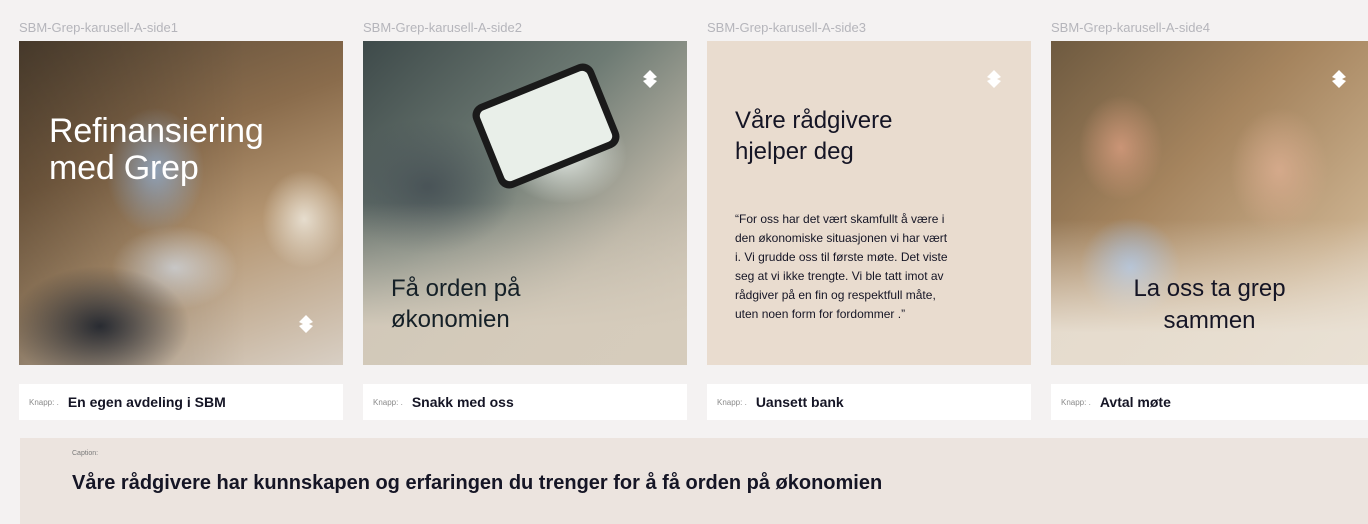 This screenshot has height=524, width=1368. What do you see at coordinates (840, 219) in the screenshot?
I see `quote-line: “For oss har det vært skamfullt å være i` at bounding box center [840, 219].